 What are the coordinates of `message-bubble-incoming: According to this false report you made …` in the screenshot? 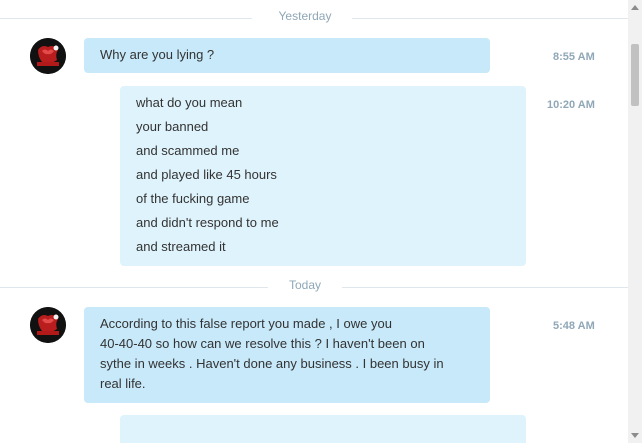 It's located at (287, 355).